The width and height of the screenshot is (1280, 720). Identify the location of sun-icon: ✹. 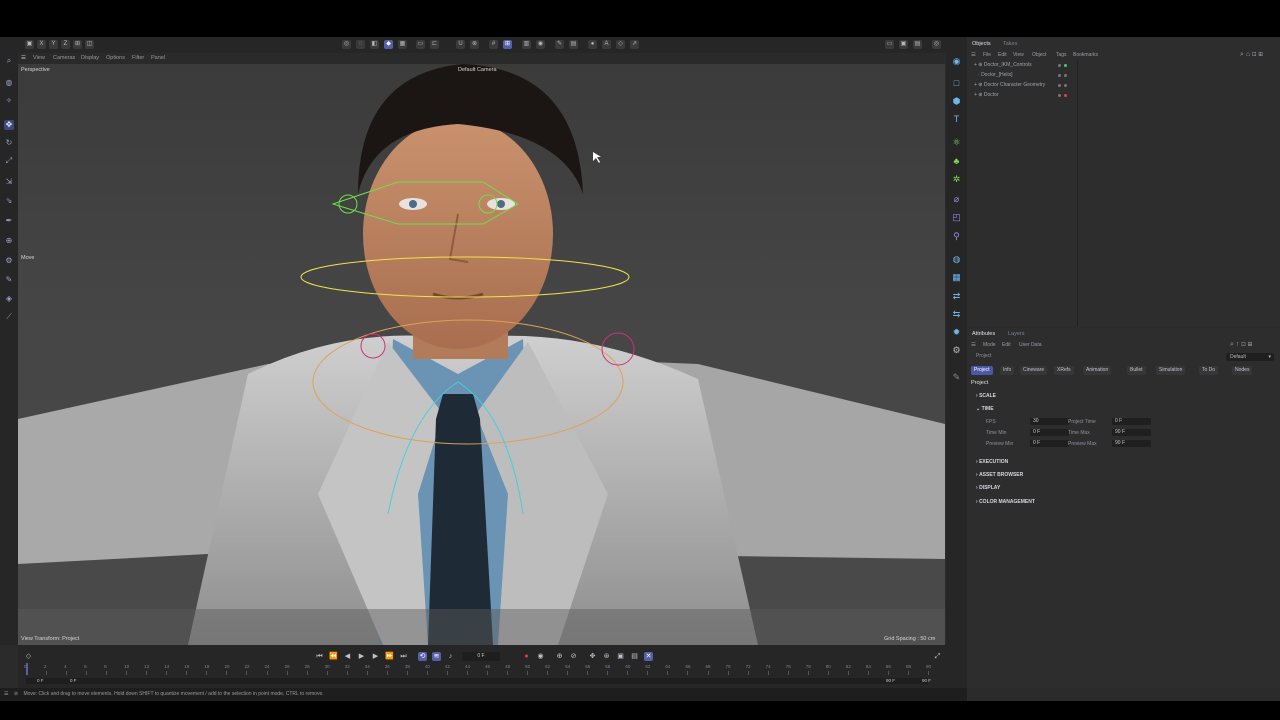
(956, 332).